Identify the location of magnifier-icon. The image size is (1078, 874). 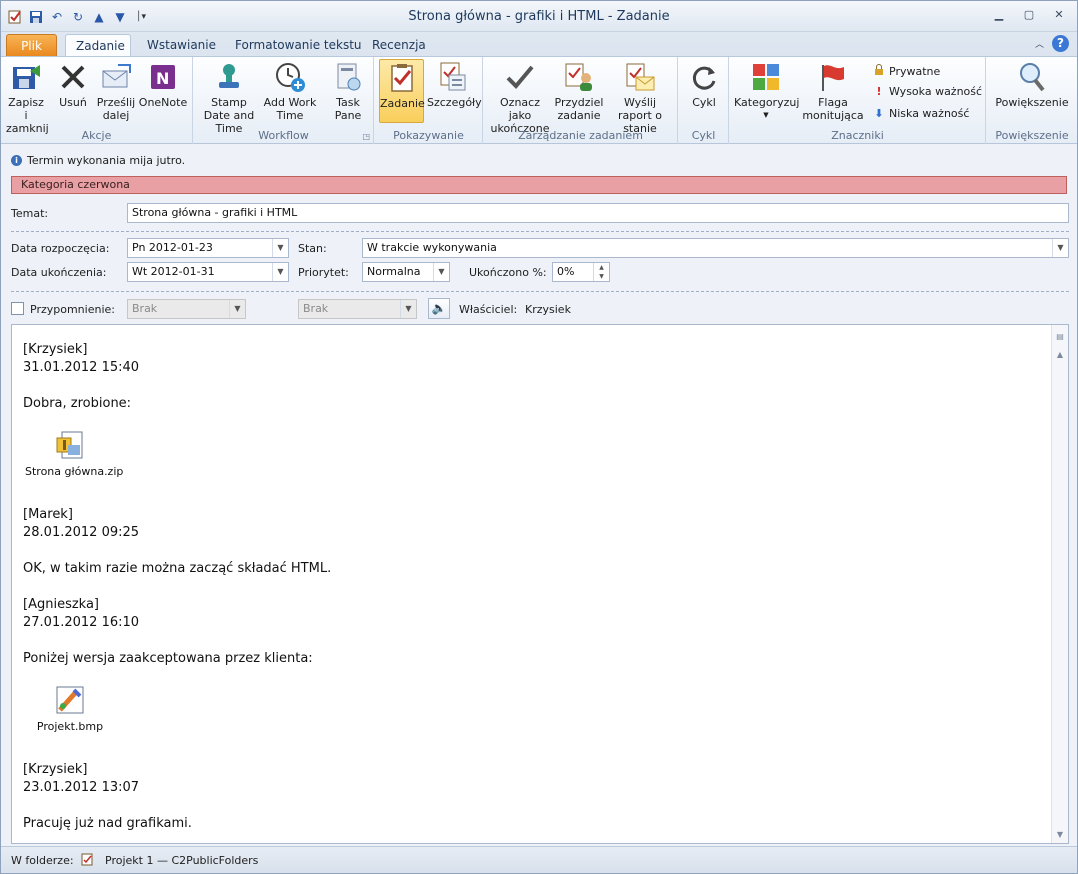
(1032, 77).